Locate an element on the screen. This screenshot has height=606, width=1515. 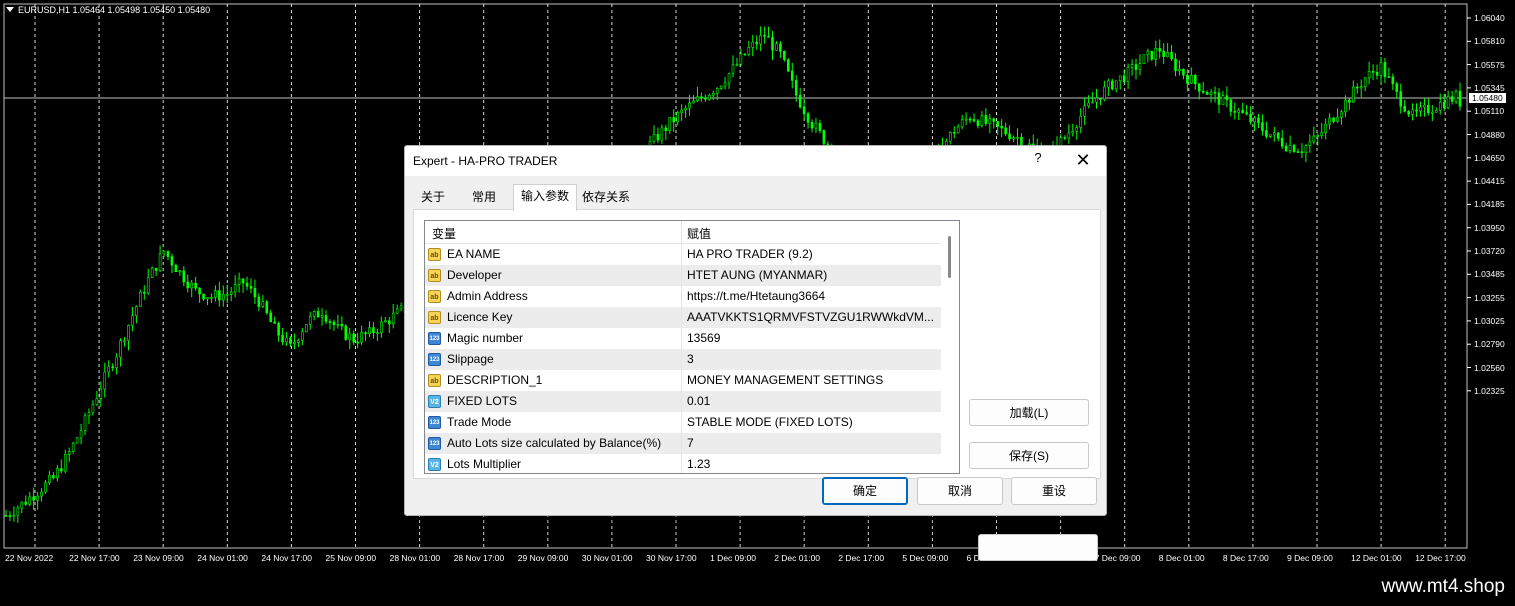
save-button: 保存(S) is located at coordinates (1029, 455).